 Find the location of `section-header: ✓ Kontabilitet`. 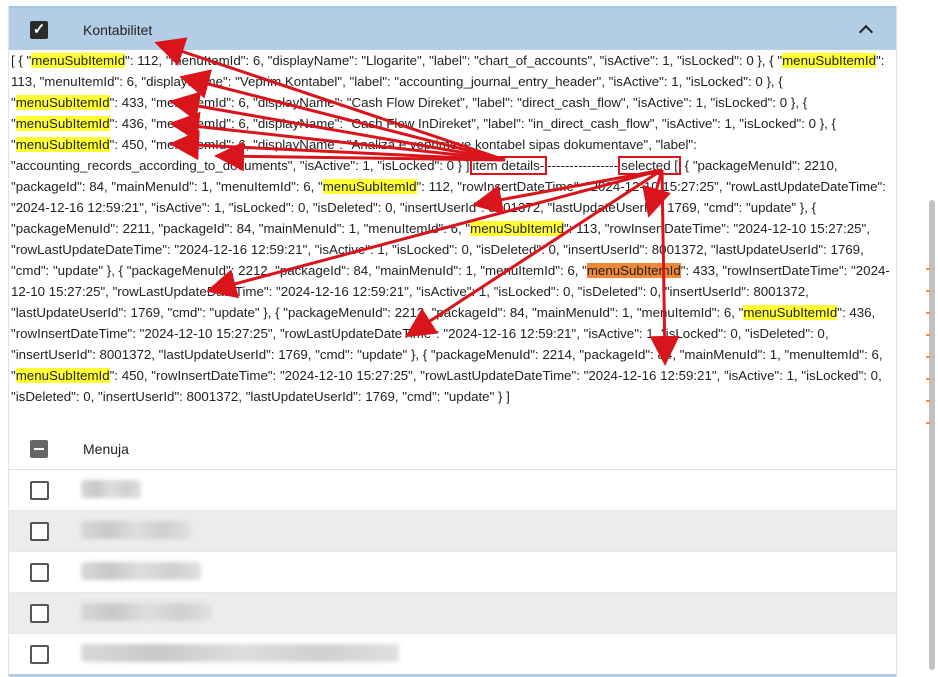

section-header: ✓ Kontabilitet is located at coordinates (452, 28).